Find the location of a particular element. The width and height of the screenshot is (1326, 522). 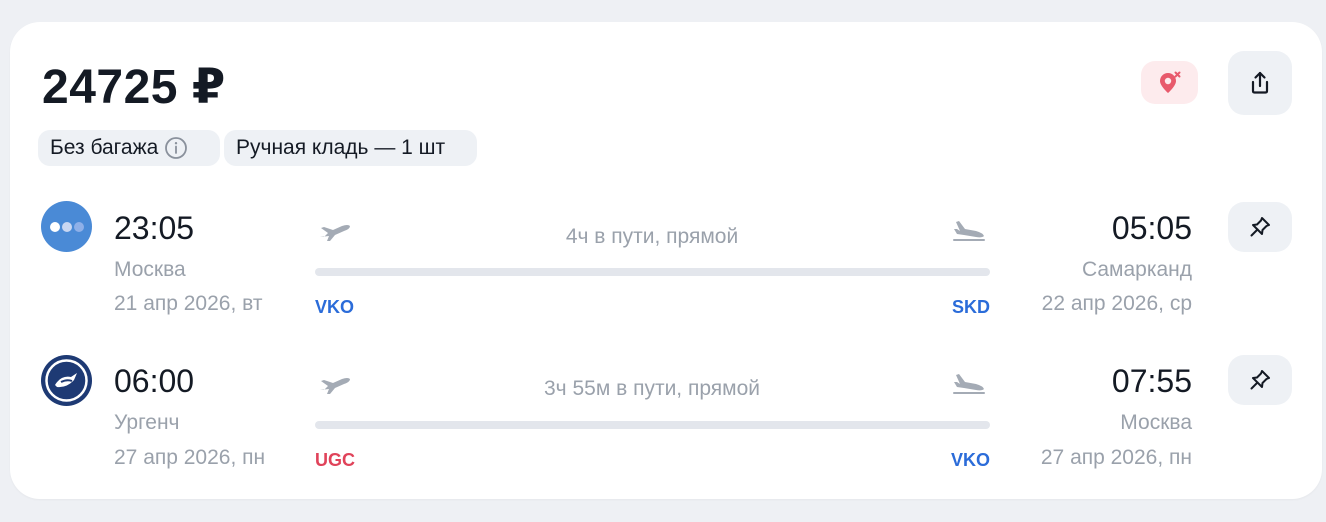

share-button is located at coordinates (1260, 83).